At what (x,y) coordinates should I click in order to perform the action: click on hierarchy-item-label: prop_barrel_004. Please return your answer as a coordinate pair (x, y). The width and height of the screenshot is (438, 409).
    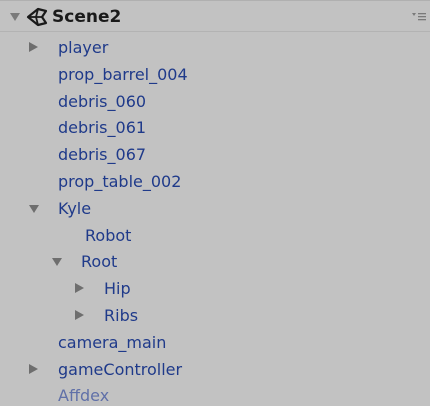
    Looking at the image, I should click on (123, 74).